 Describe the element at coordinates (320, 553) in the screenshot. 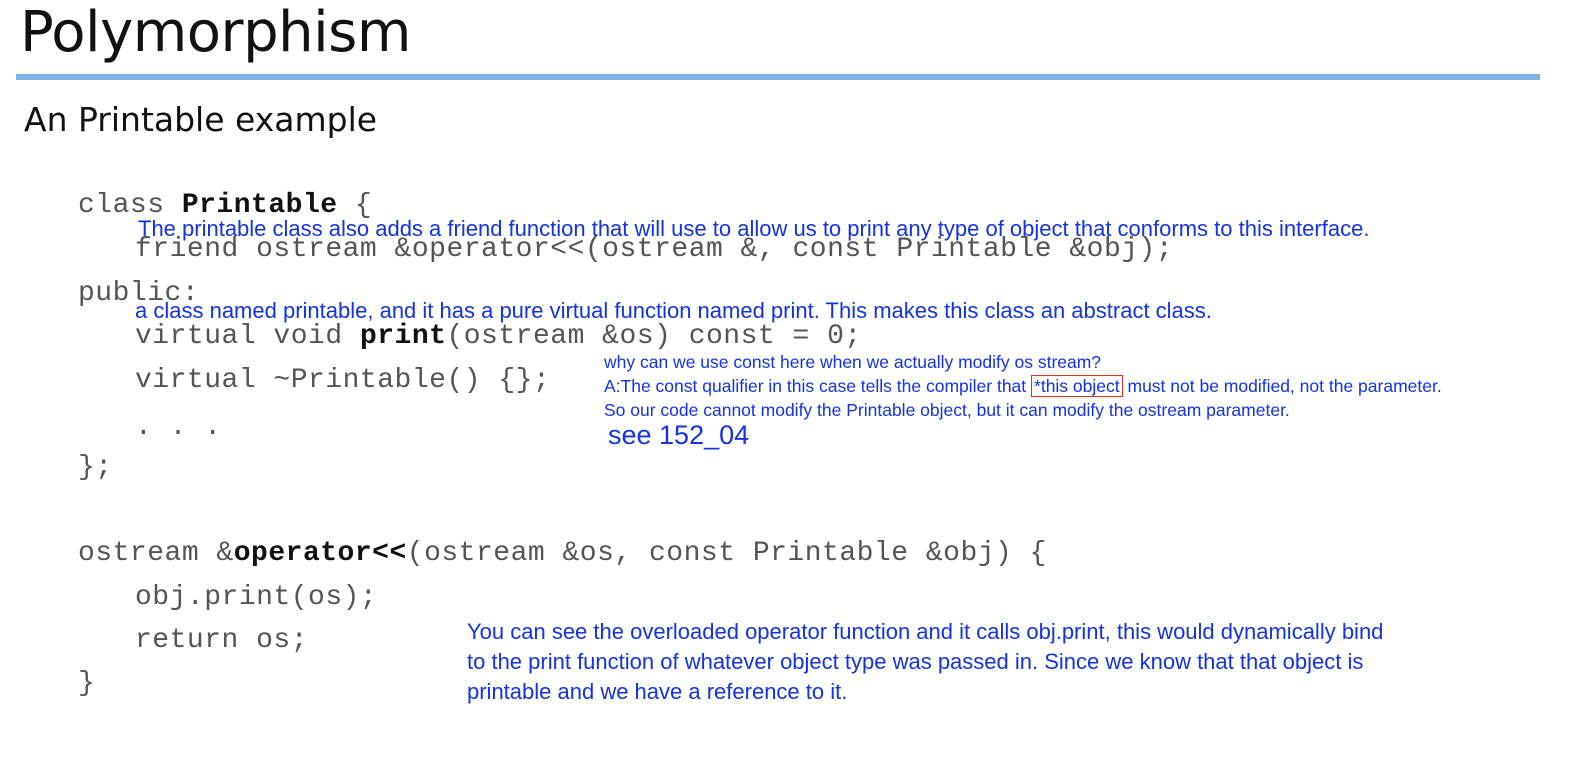

I see `code-operator-name: operator<<` at that location.